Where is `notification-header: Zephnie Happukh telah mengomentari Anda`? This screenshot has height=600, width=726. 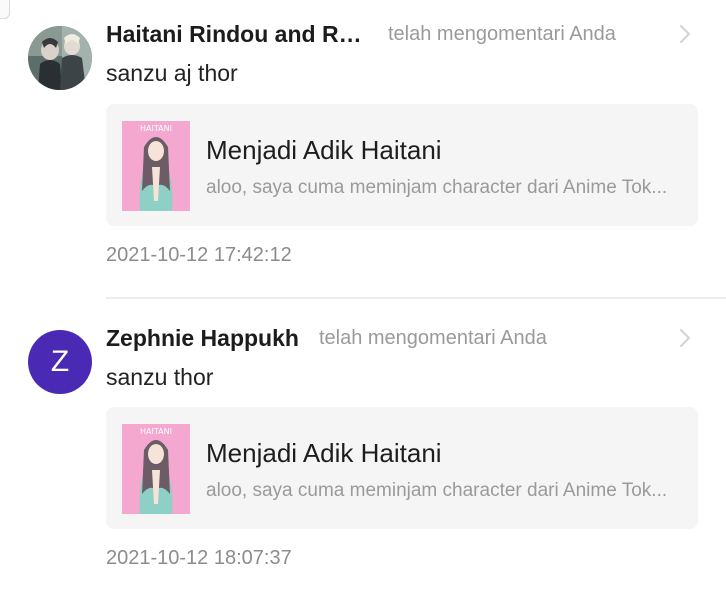 notification-header: Zephnie Happukh telah mengomentari Anda is located at coordinates (401, 338).